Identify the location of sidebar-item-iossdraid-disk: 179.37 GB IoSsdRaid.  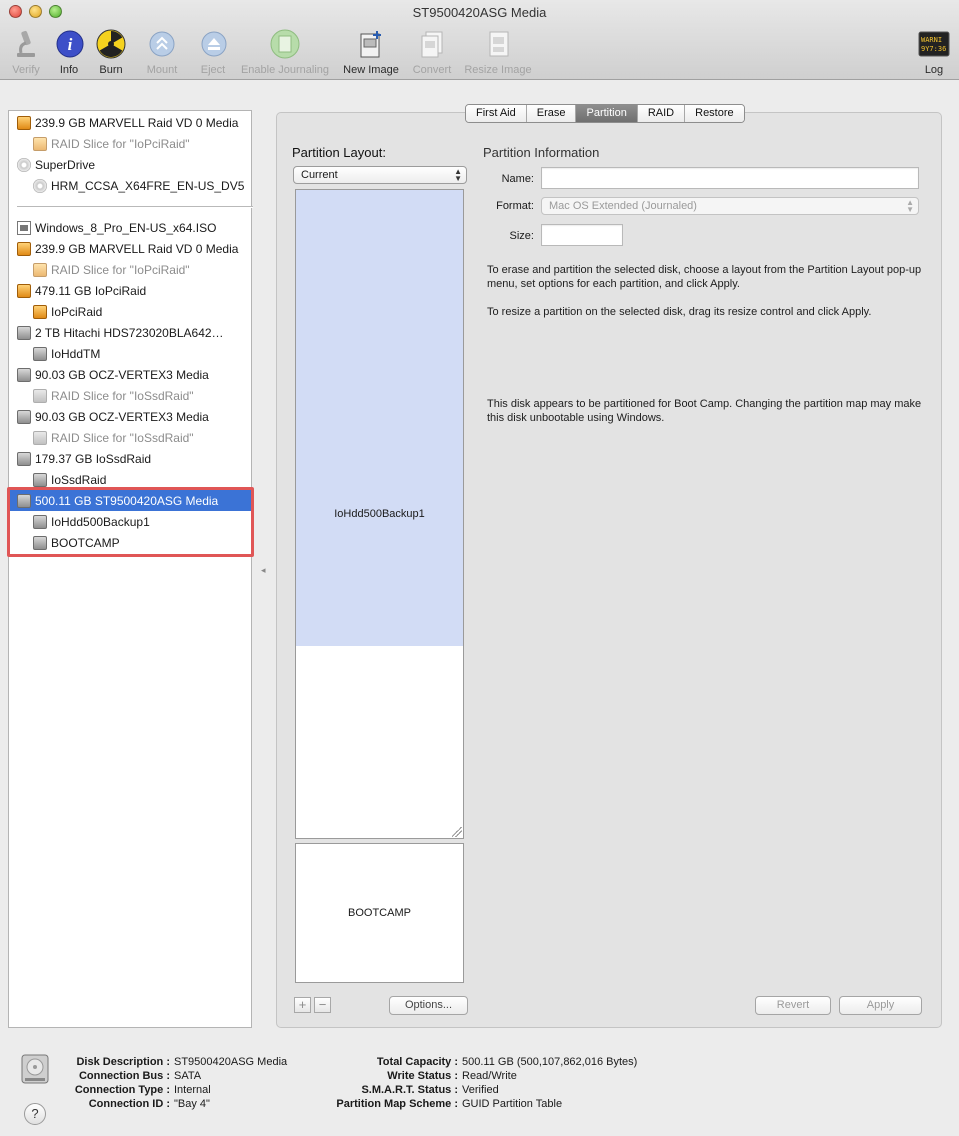
(130, 458).